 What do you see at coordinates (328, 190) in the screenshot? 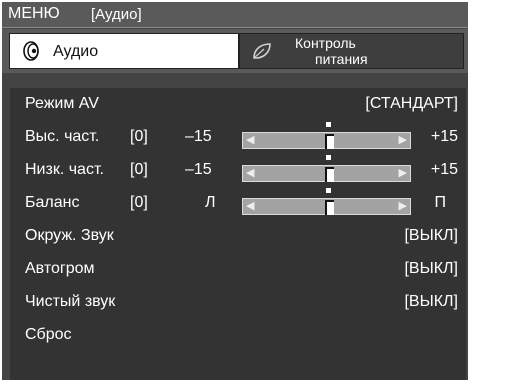
I see `balance-center-mark` at bounding box center [328, 190].